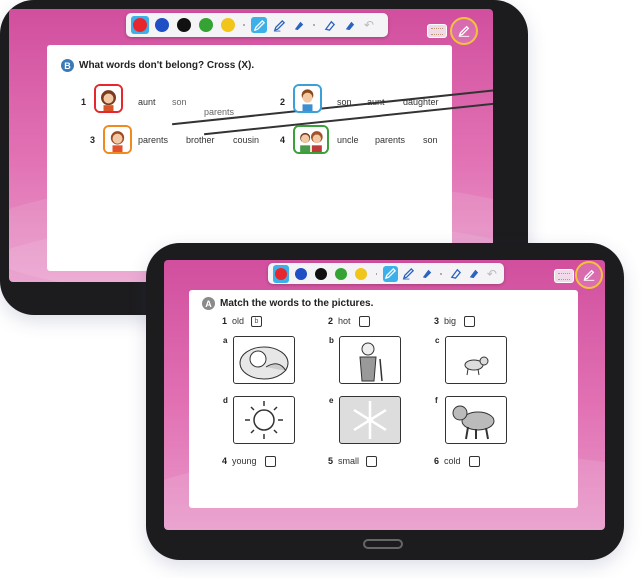  What do you see at coordinates (297, 304) in the screenshot?
I see `instruction-text: Match the words to the pictures.` at bounding box center [297, 304].